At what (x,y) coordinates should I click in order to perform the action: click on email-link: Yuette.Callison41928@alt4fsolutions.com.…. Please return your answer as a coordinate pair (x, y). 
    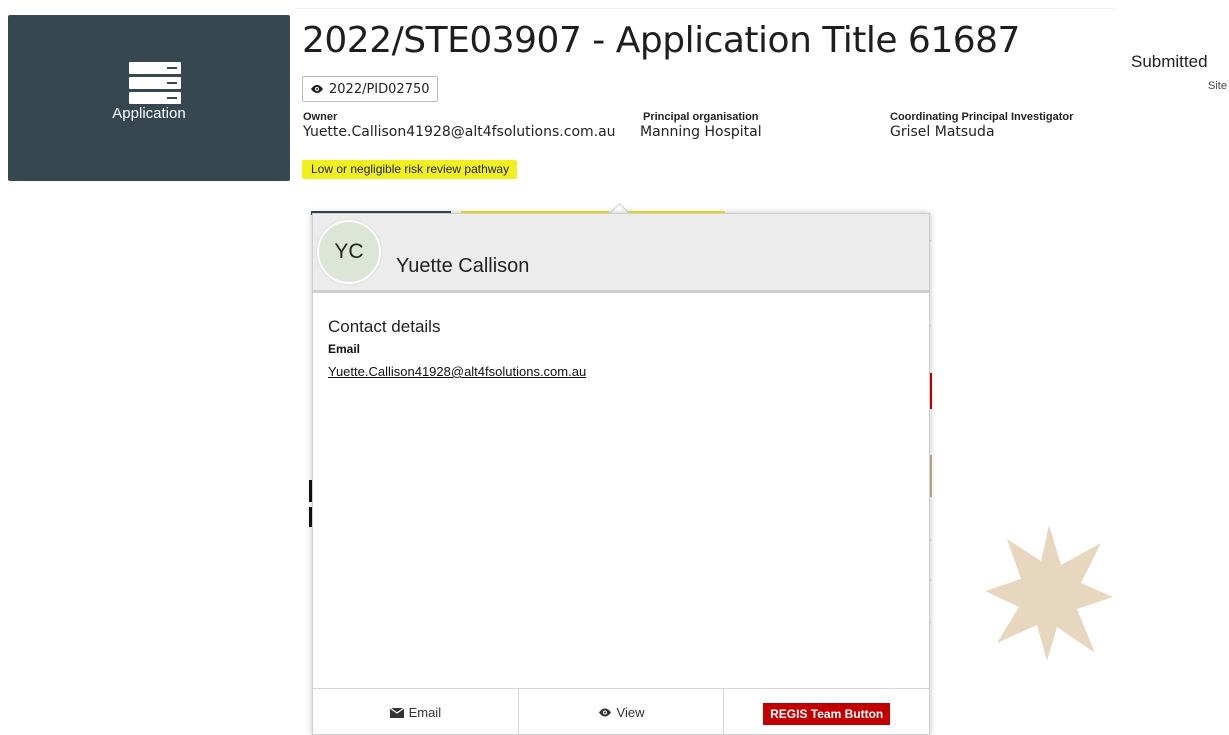
    Looking at the image, I should click on (457, 371).